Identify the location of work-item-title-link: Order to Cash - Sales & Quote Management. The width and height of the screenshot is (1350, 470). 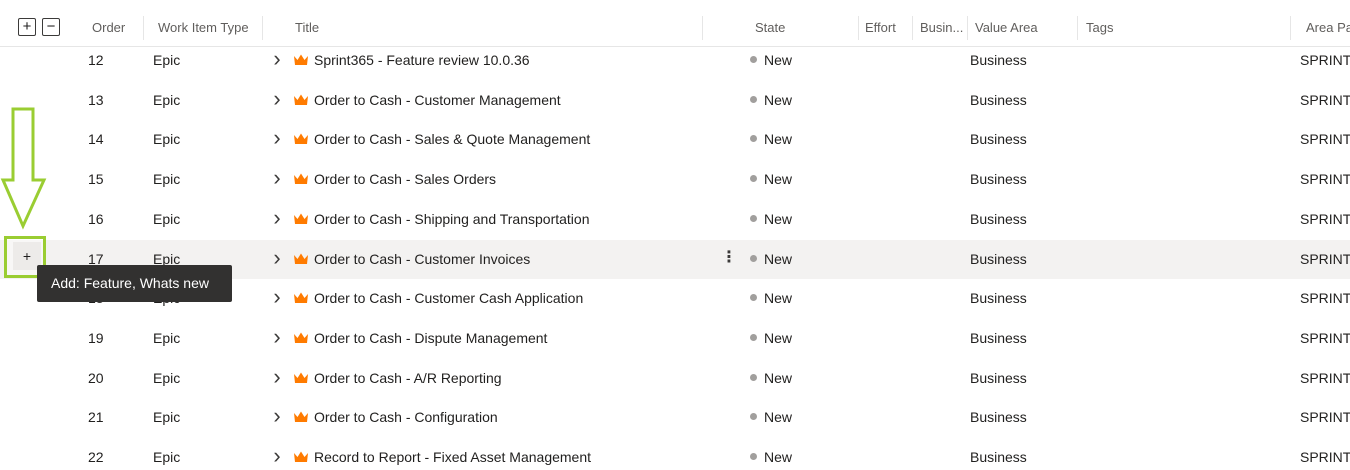
(514, 140).